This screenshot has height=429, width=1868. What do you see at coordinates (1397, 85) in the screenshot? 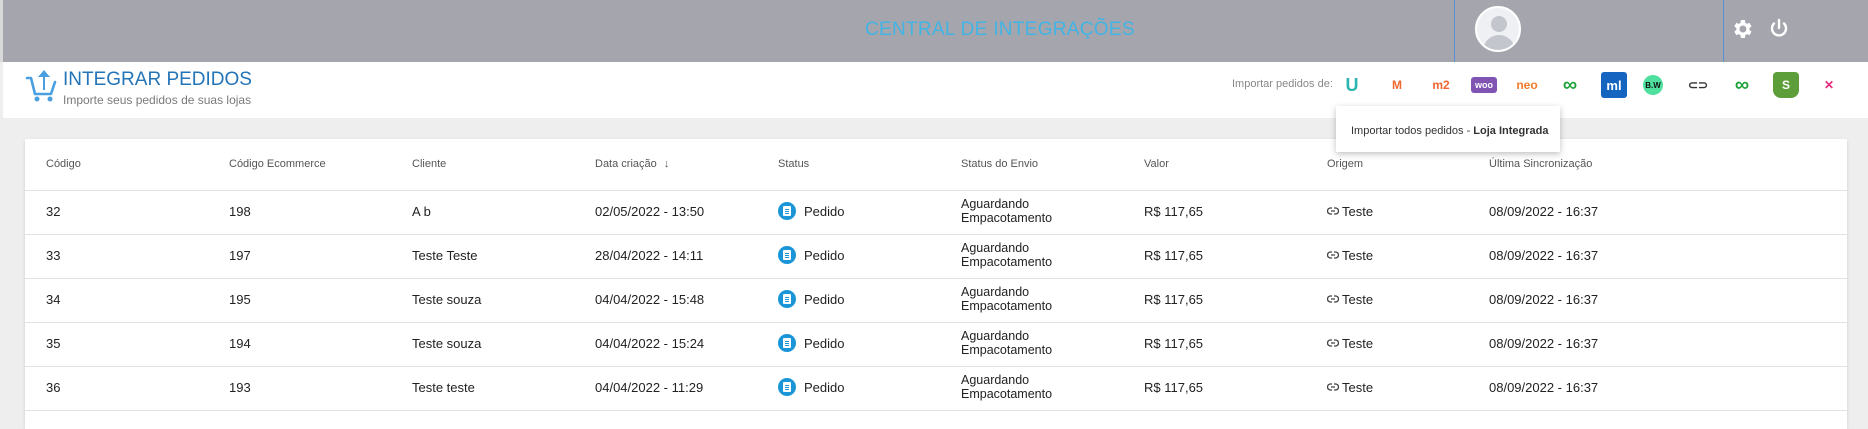
I see `store-icon-magento: M` at bounding box center [1397, 85].